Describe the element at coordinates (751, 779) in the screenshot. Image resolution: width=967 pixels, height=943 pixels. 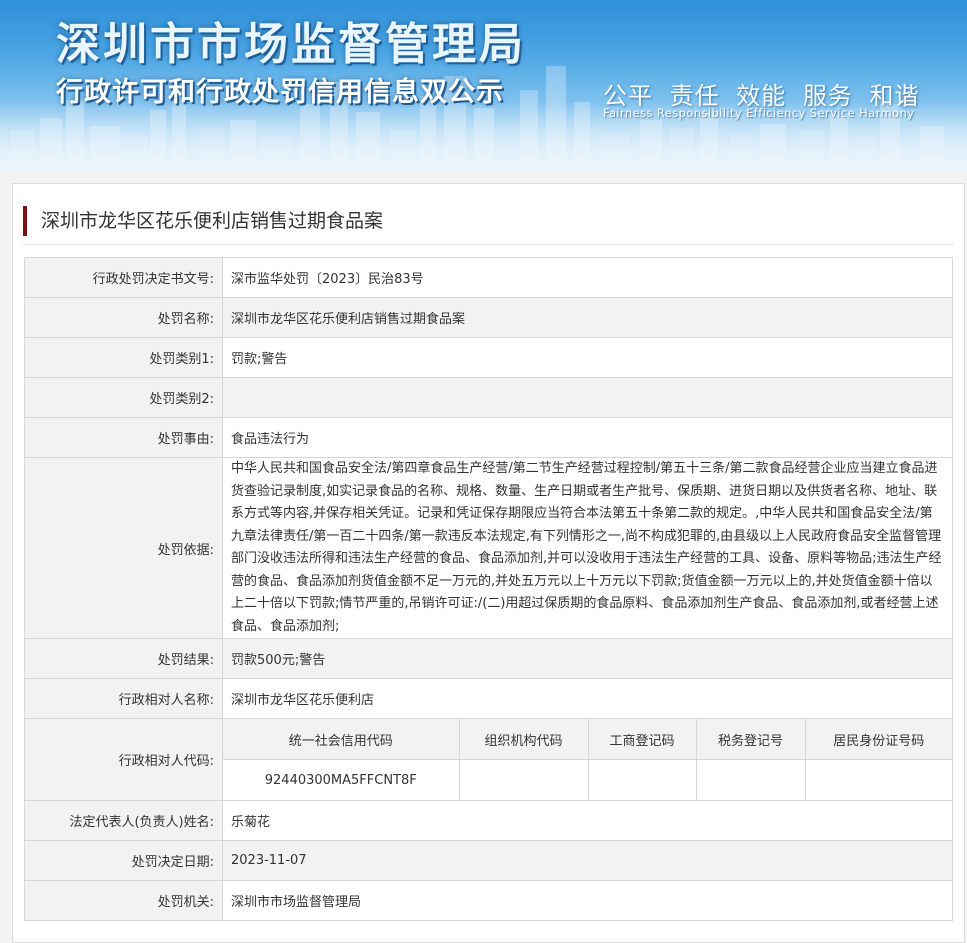
I see `code-value-tax-reg` at that location.